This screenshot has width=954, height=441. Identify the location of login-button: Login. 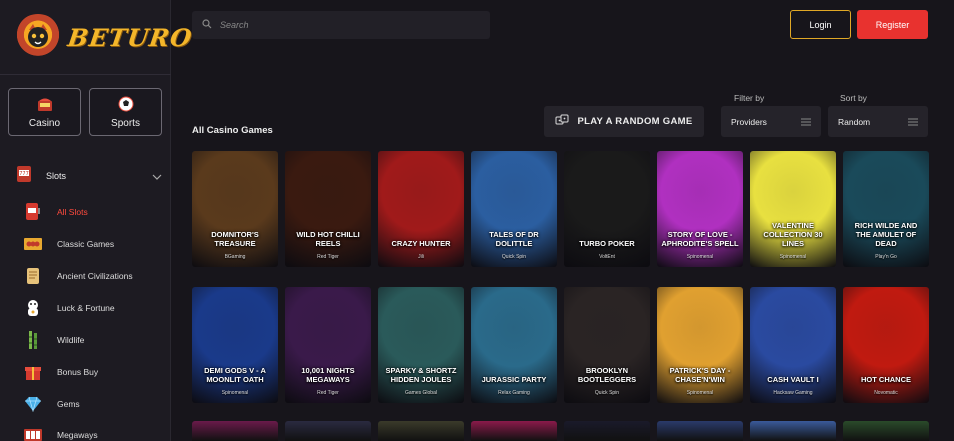
(820, 24).